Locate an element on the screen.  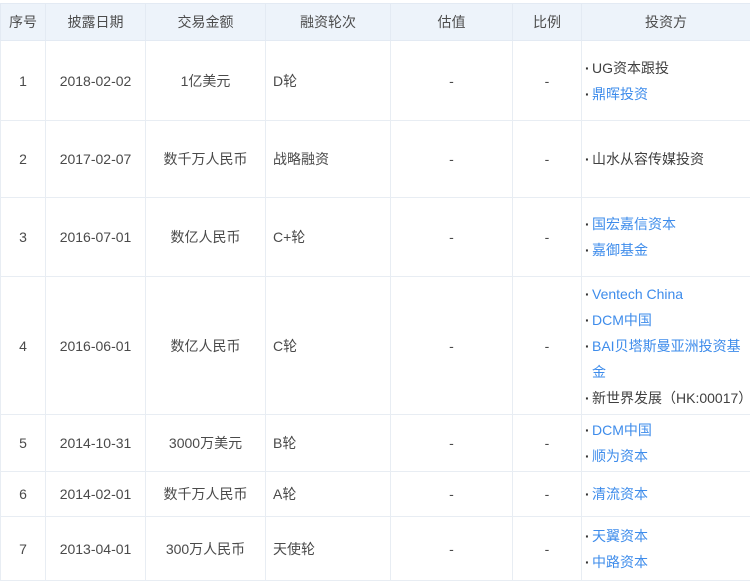
cell-round: A轮 is located at coordinates (328, 494).